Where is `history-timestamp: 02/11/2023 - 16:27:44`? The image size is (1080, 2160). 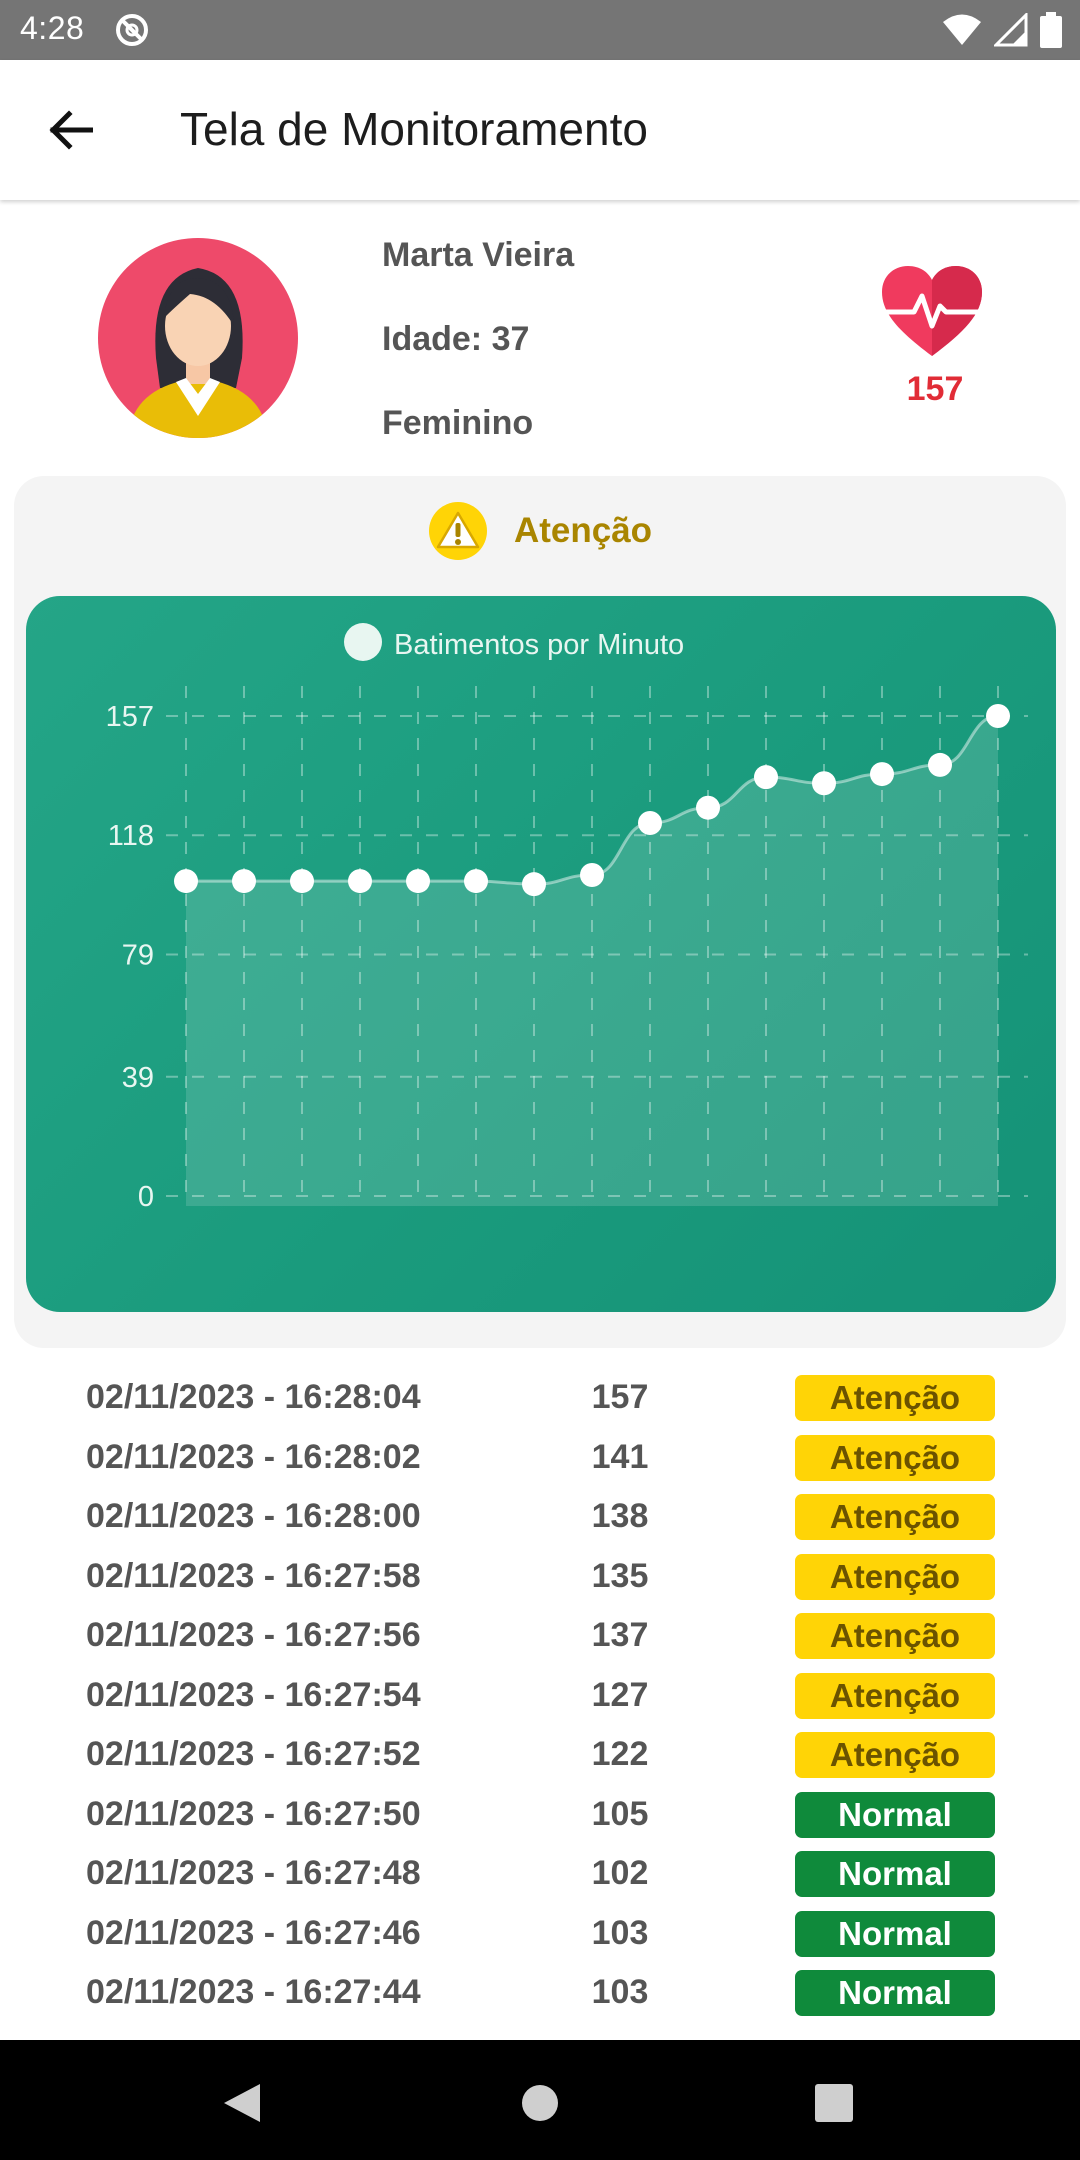 history-timestamp: 02/11/2023 - 16:27:44 is located at coordinates (253, 1992).